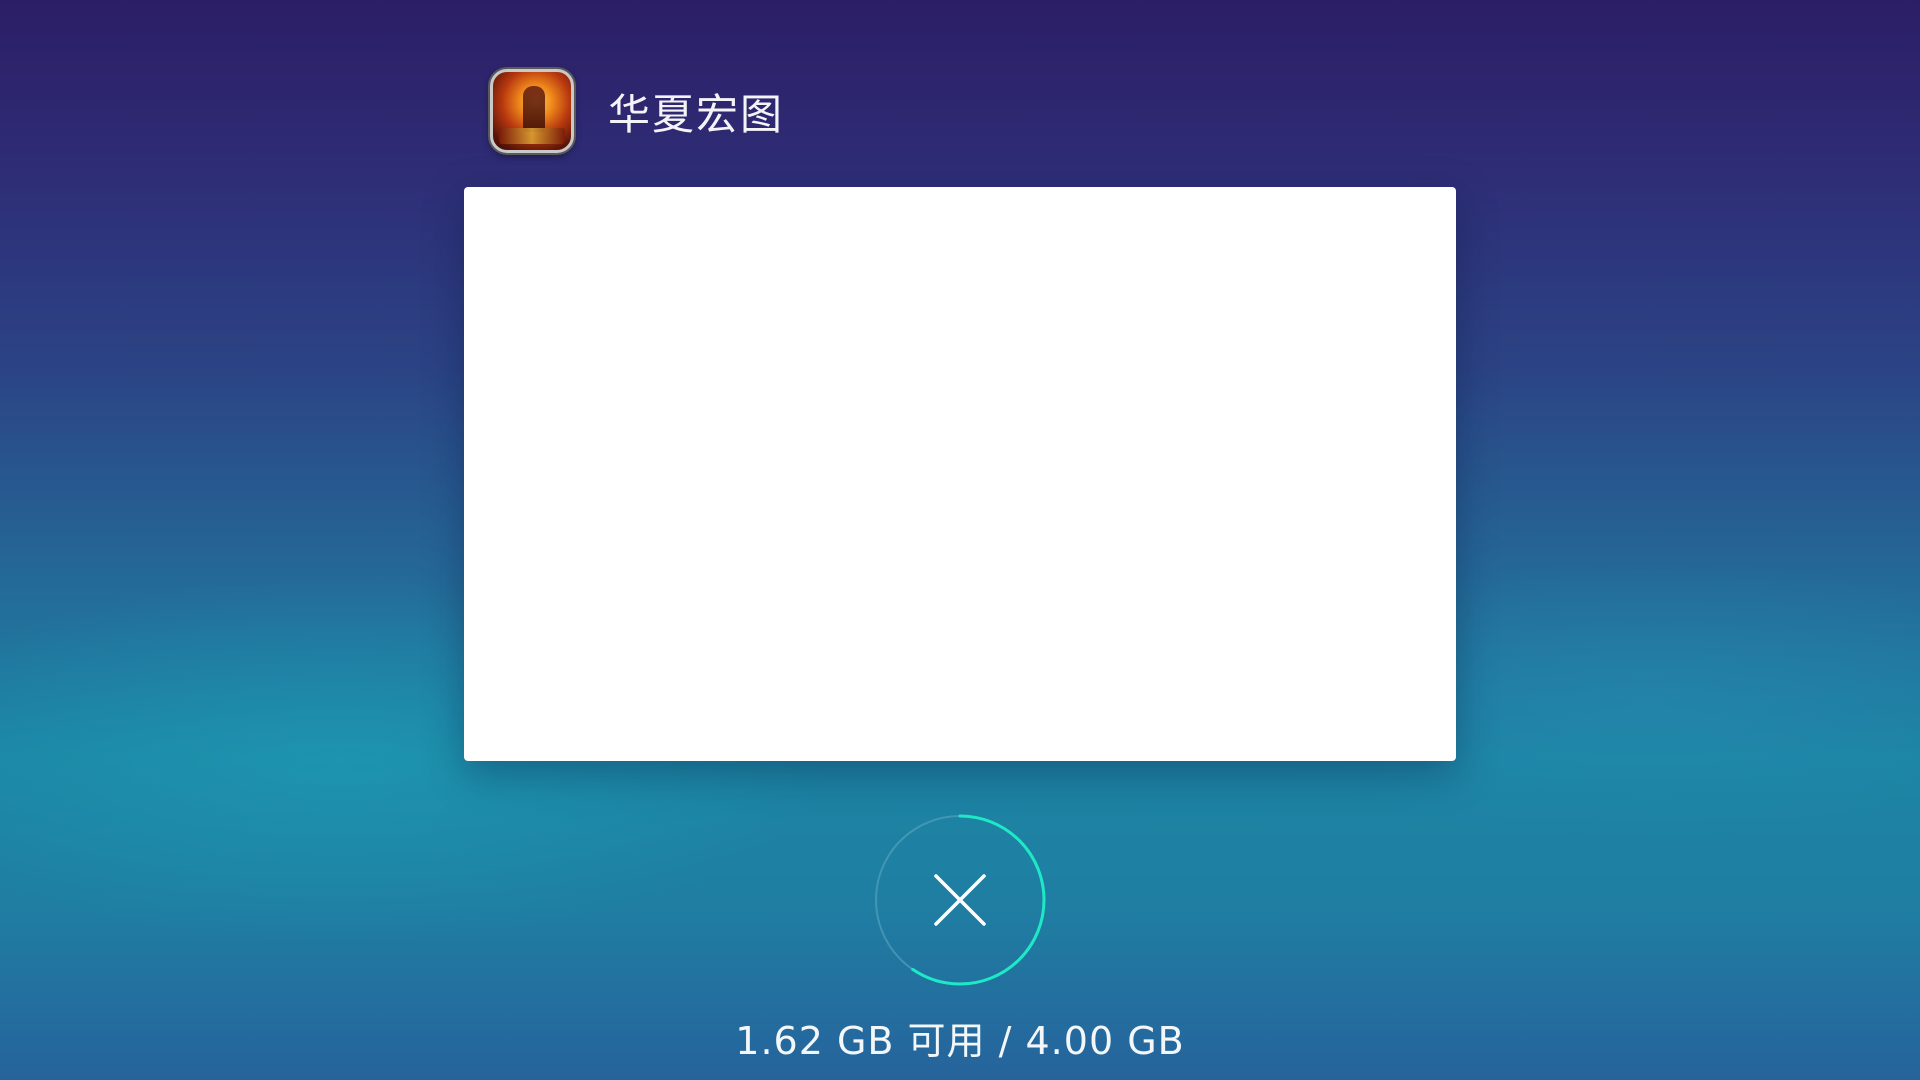 This screenshot has width=1920, height=1080. I want to click on app-header: 华夏宏图, so click(637, 111).